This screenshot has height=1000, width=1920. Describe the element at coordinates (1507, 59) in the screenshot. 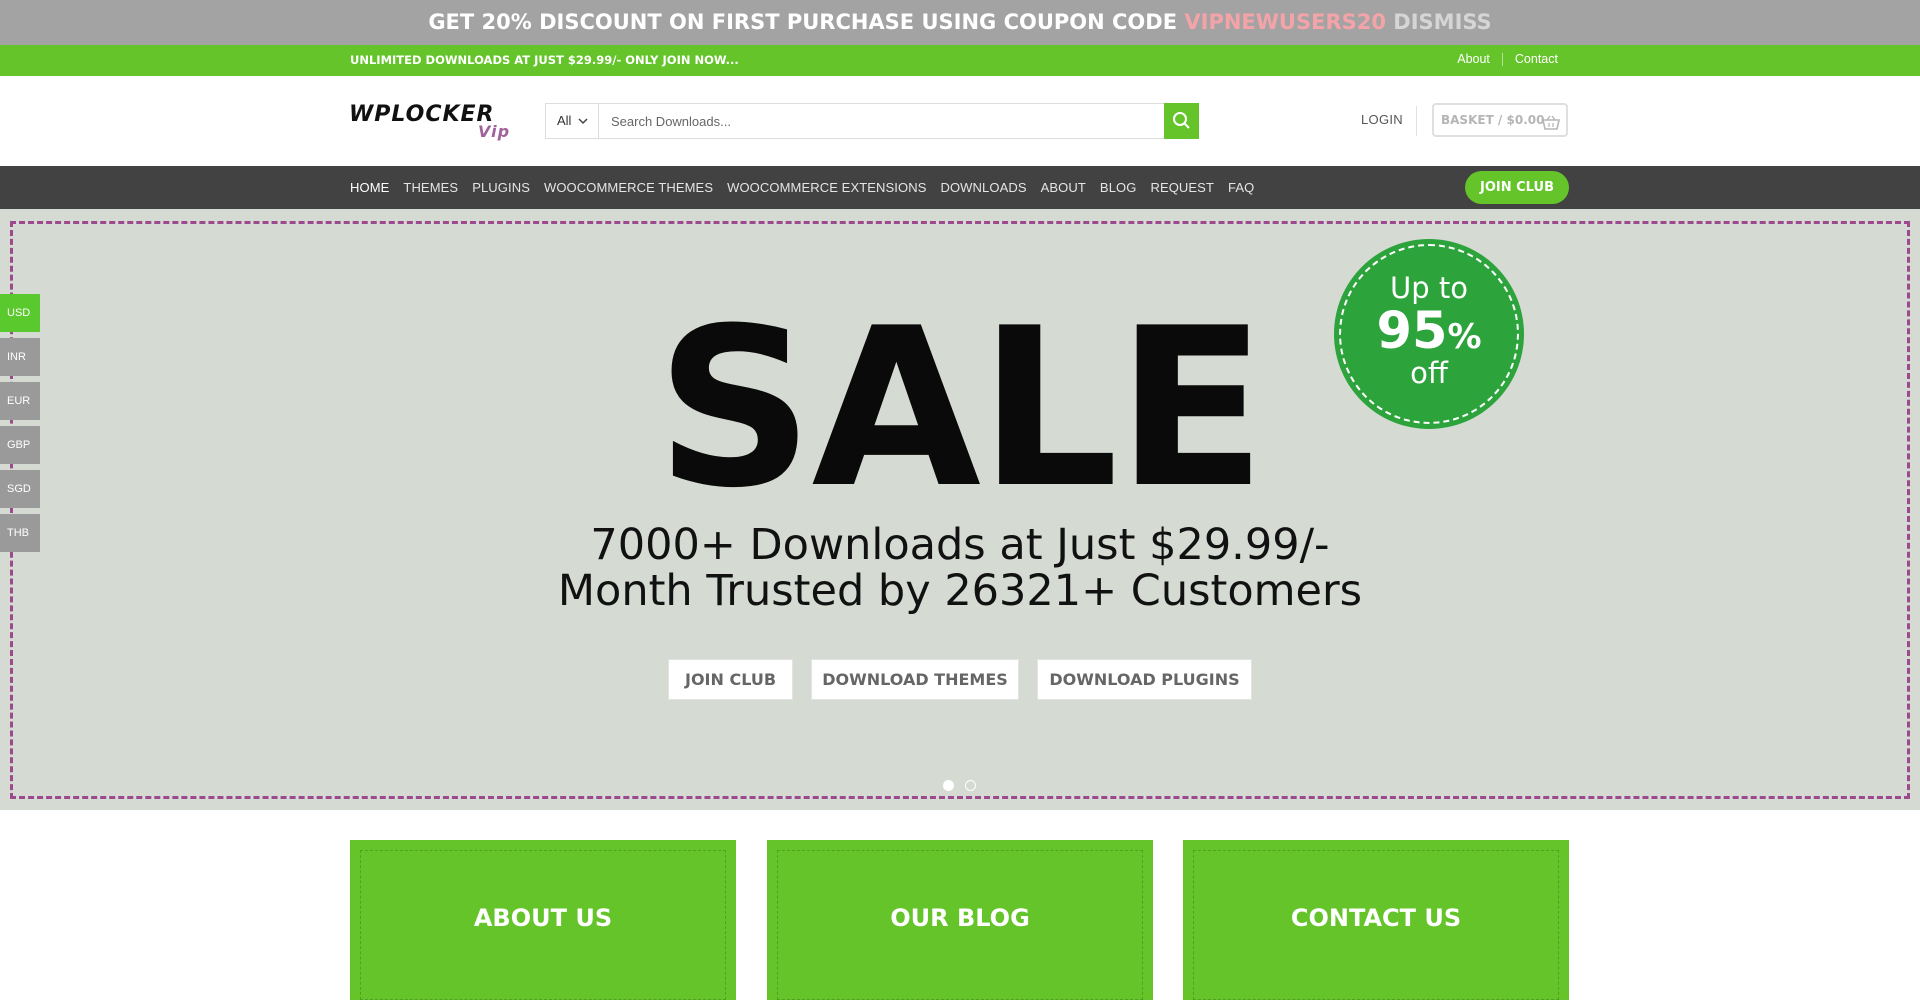

I see `top-bar-links: About Contact` at that location.